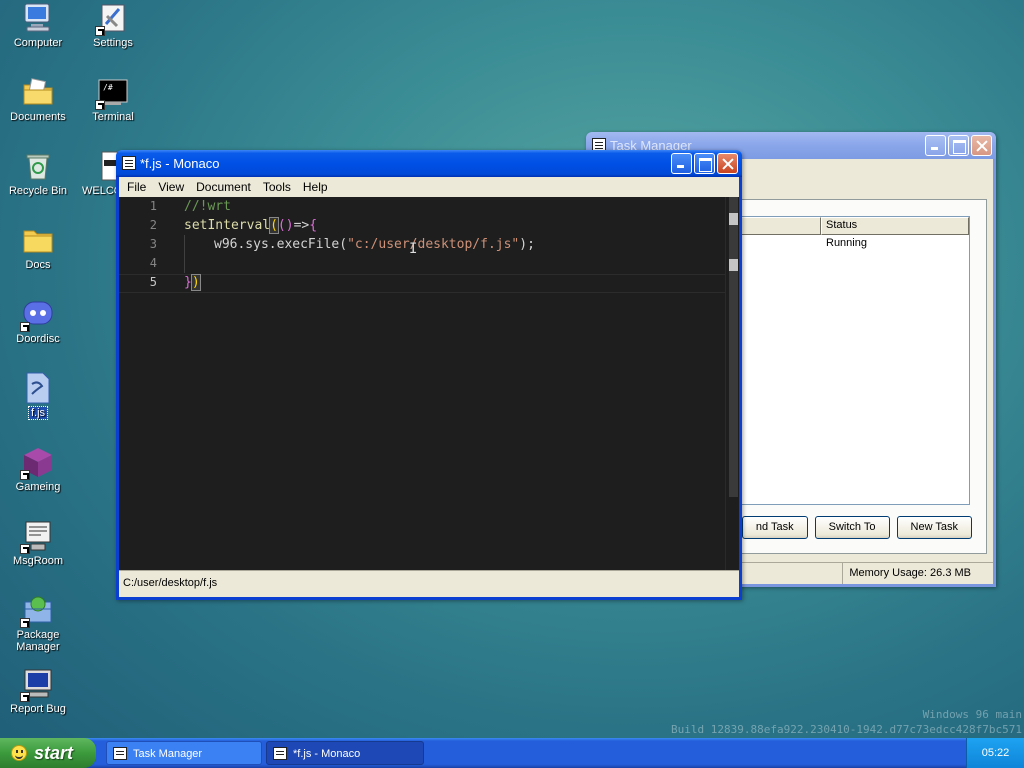  What do you see at coordinates (429, 163) in the screenshot?
I see `monaco-titlebar: *f.js - Monaco` at bounding box center [429, 163].